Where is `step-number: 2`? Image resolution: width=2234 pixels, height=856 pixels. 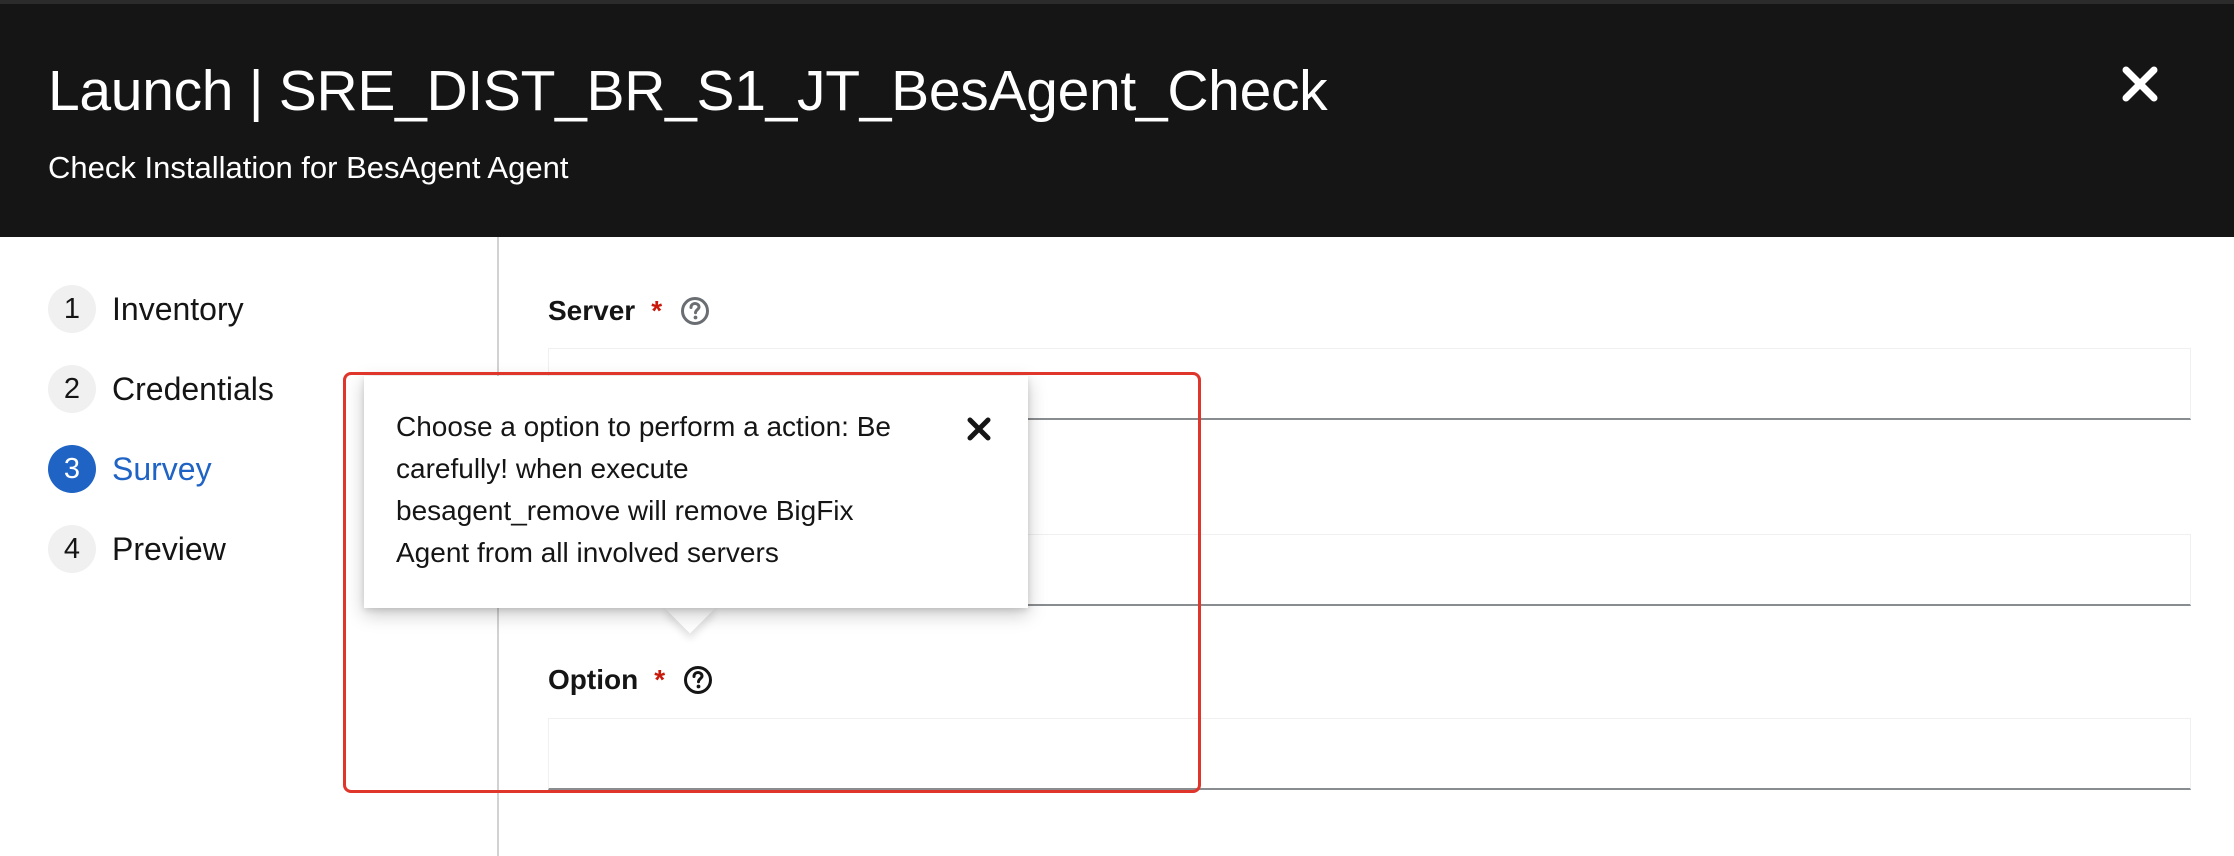 step-number: 2 is located at coordinates (72, 389).